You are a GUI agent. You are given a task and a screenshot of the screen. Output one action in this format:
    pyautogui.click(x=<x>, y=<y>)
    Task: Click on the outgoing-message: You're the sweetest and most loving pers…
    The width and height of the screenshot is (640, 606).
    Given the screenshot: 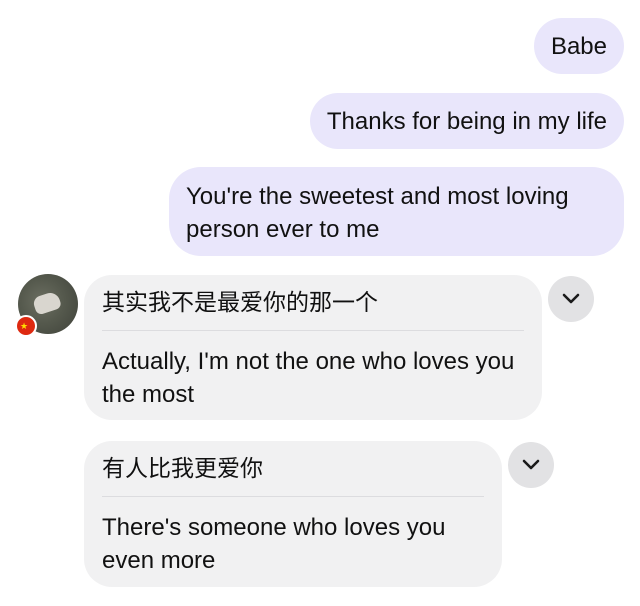 What is the action you would take?
    pyautogui.click(x=396, y=211)
    